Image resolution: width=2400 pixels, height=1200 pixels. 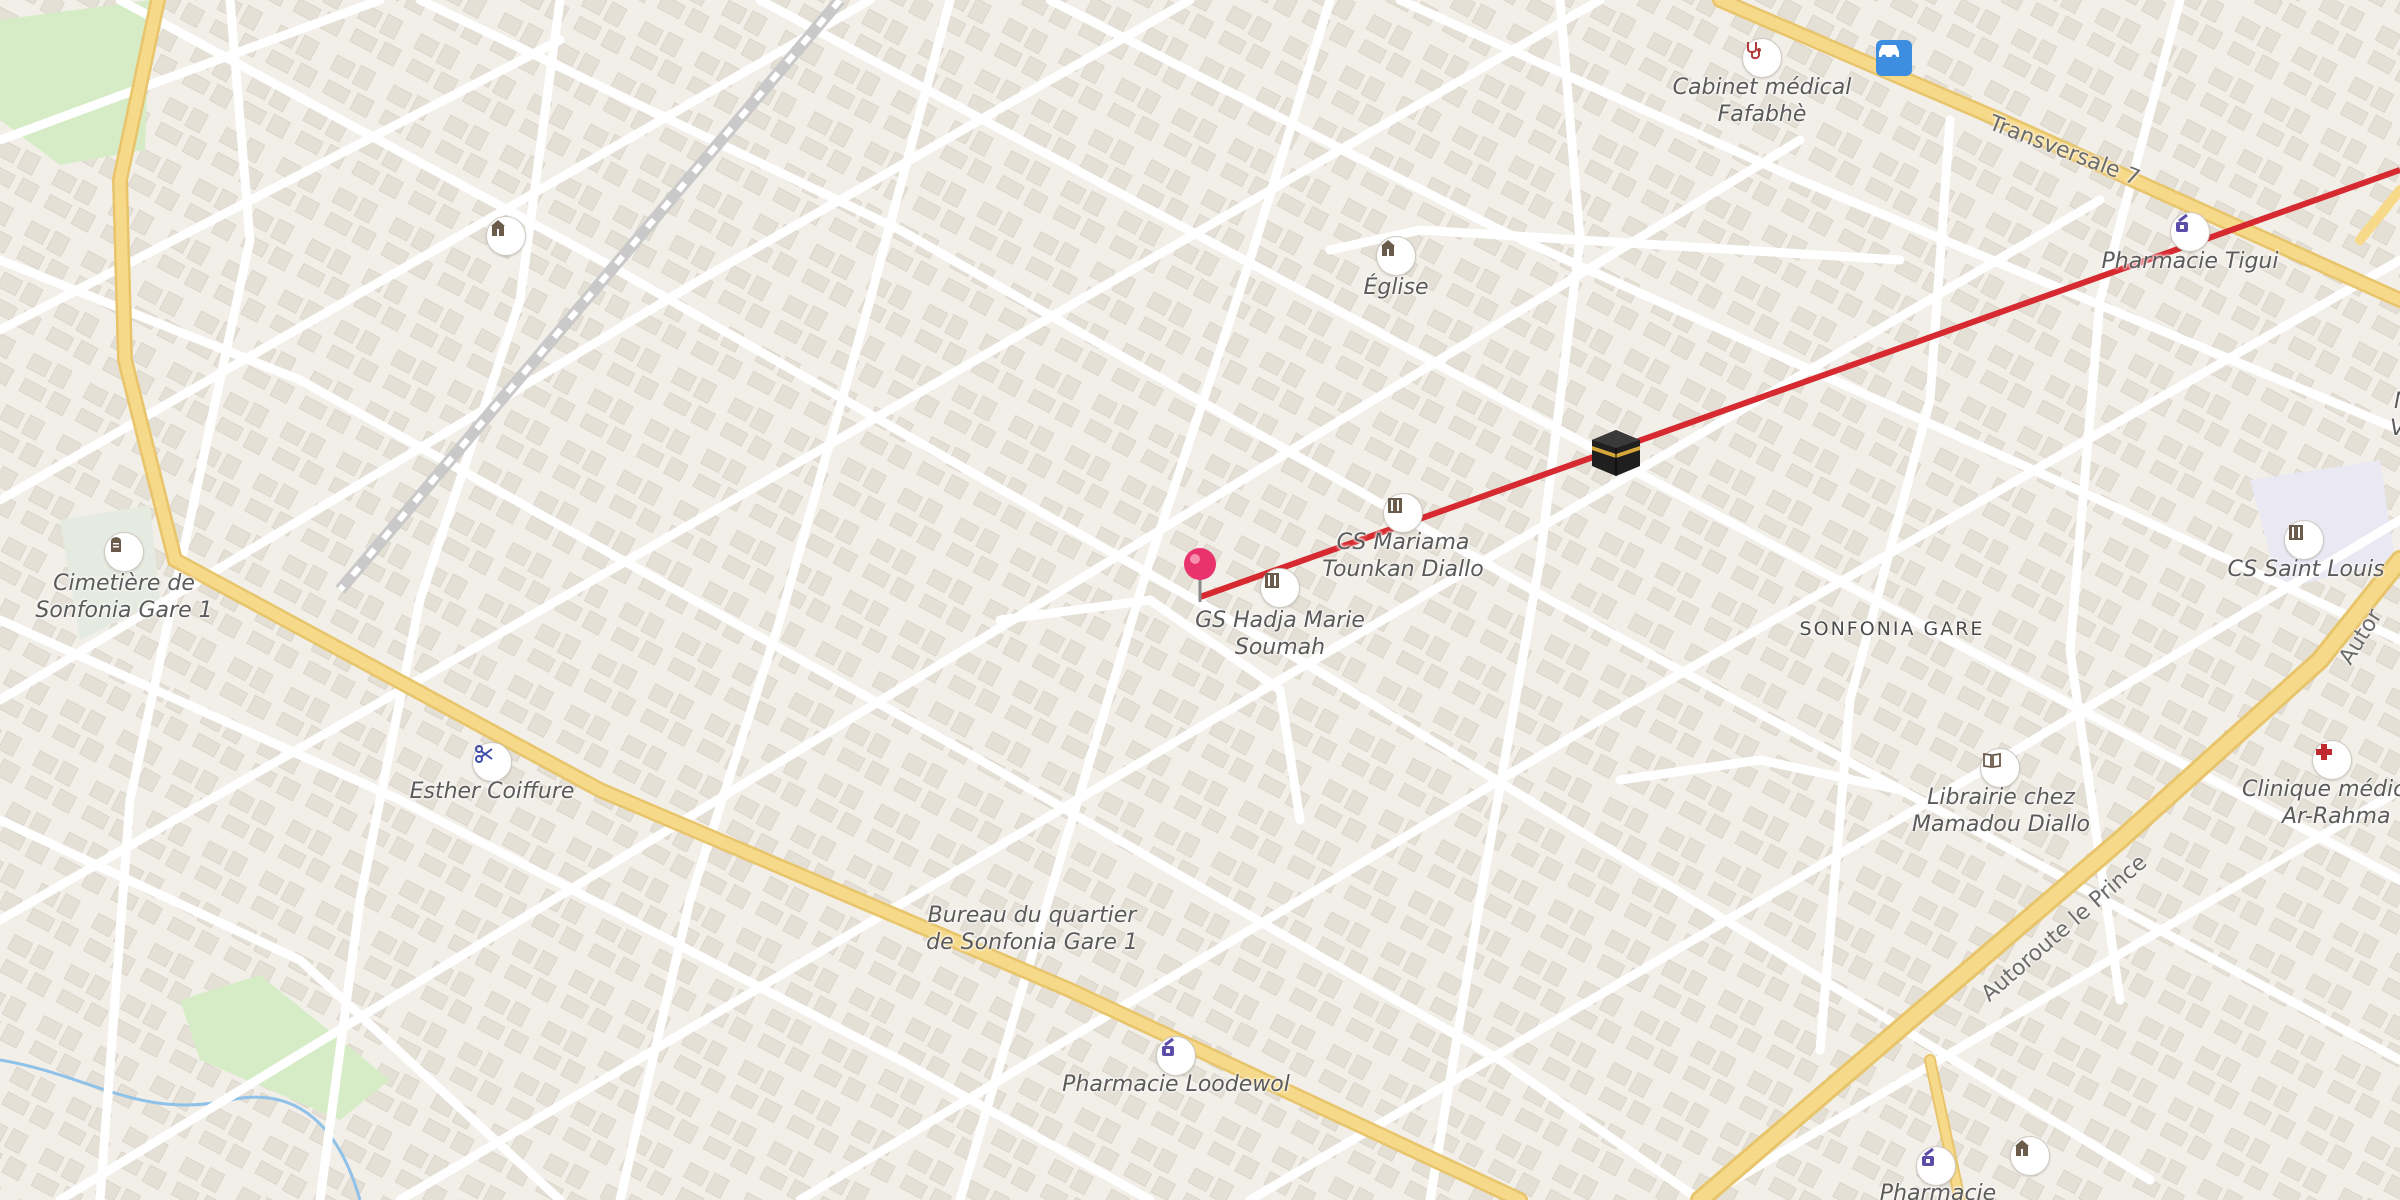 What do you see at coordinates (124, 597) in the screenshot?
I see `poi-label-cimetiere: Cimetière de Sonfonia Gare 1` at bounding box center [124, 597].